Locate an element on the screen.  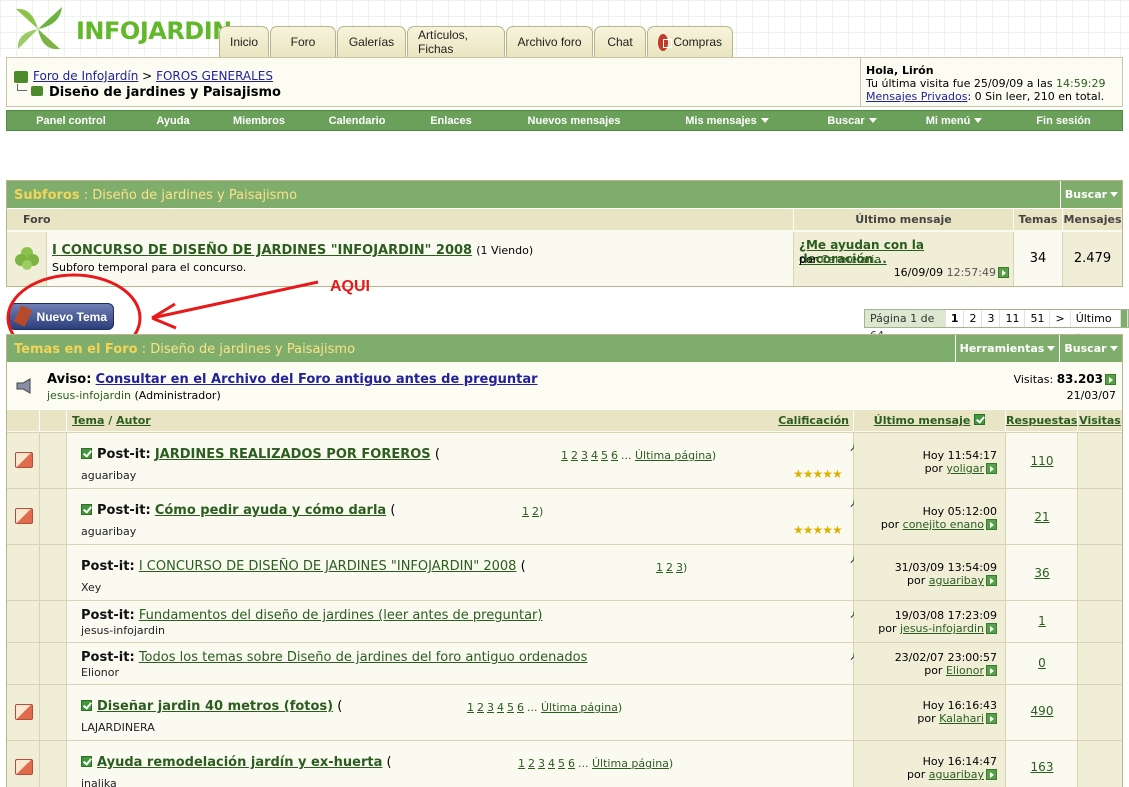
tab-label: Galerías is located at coordinates (371, 42).